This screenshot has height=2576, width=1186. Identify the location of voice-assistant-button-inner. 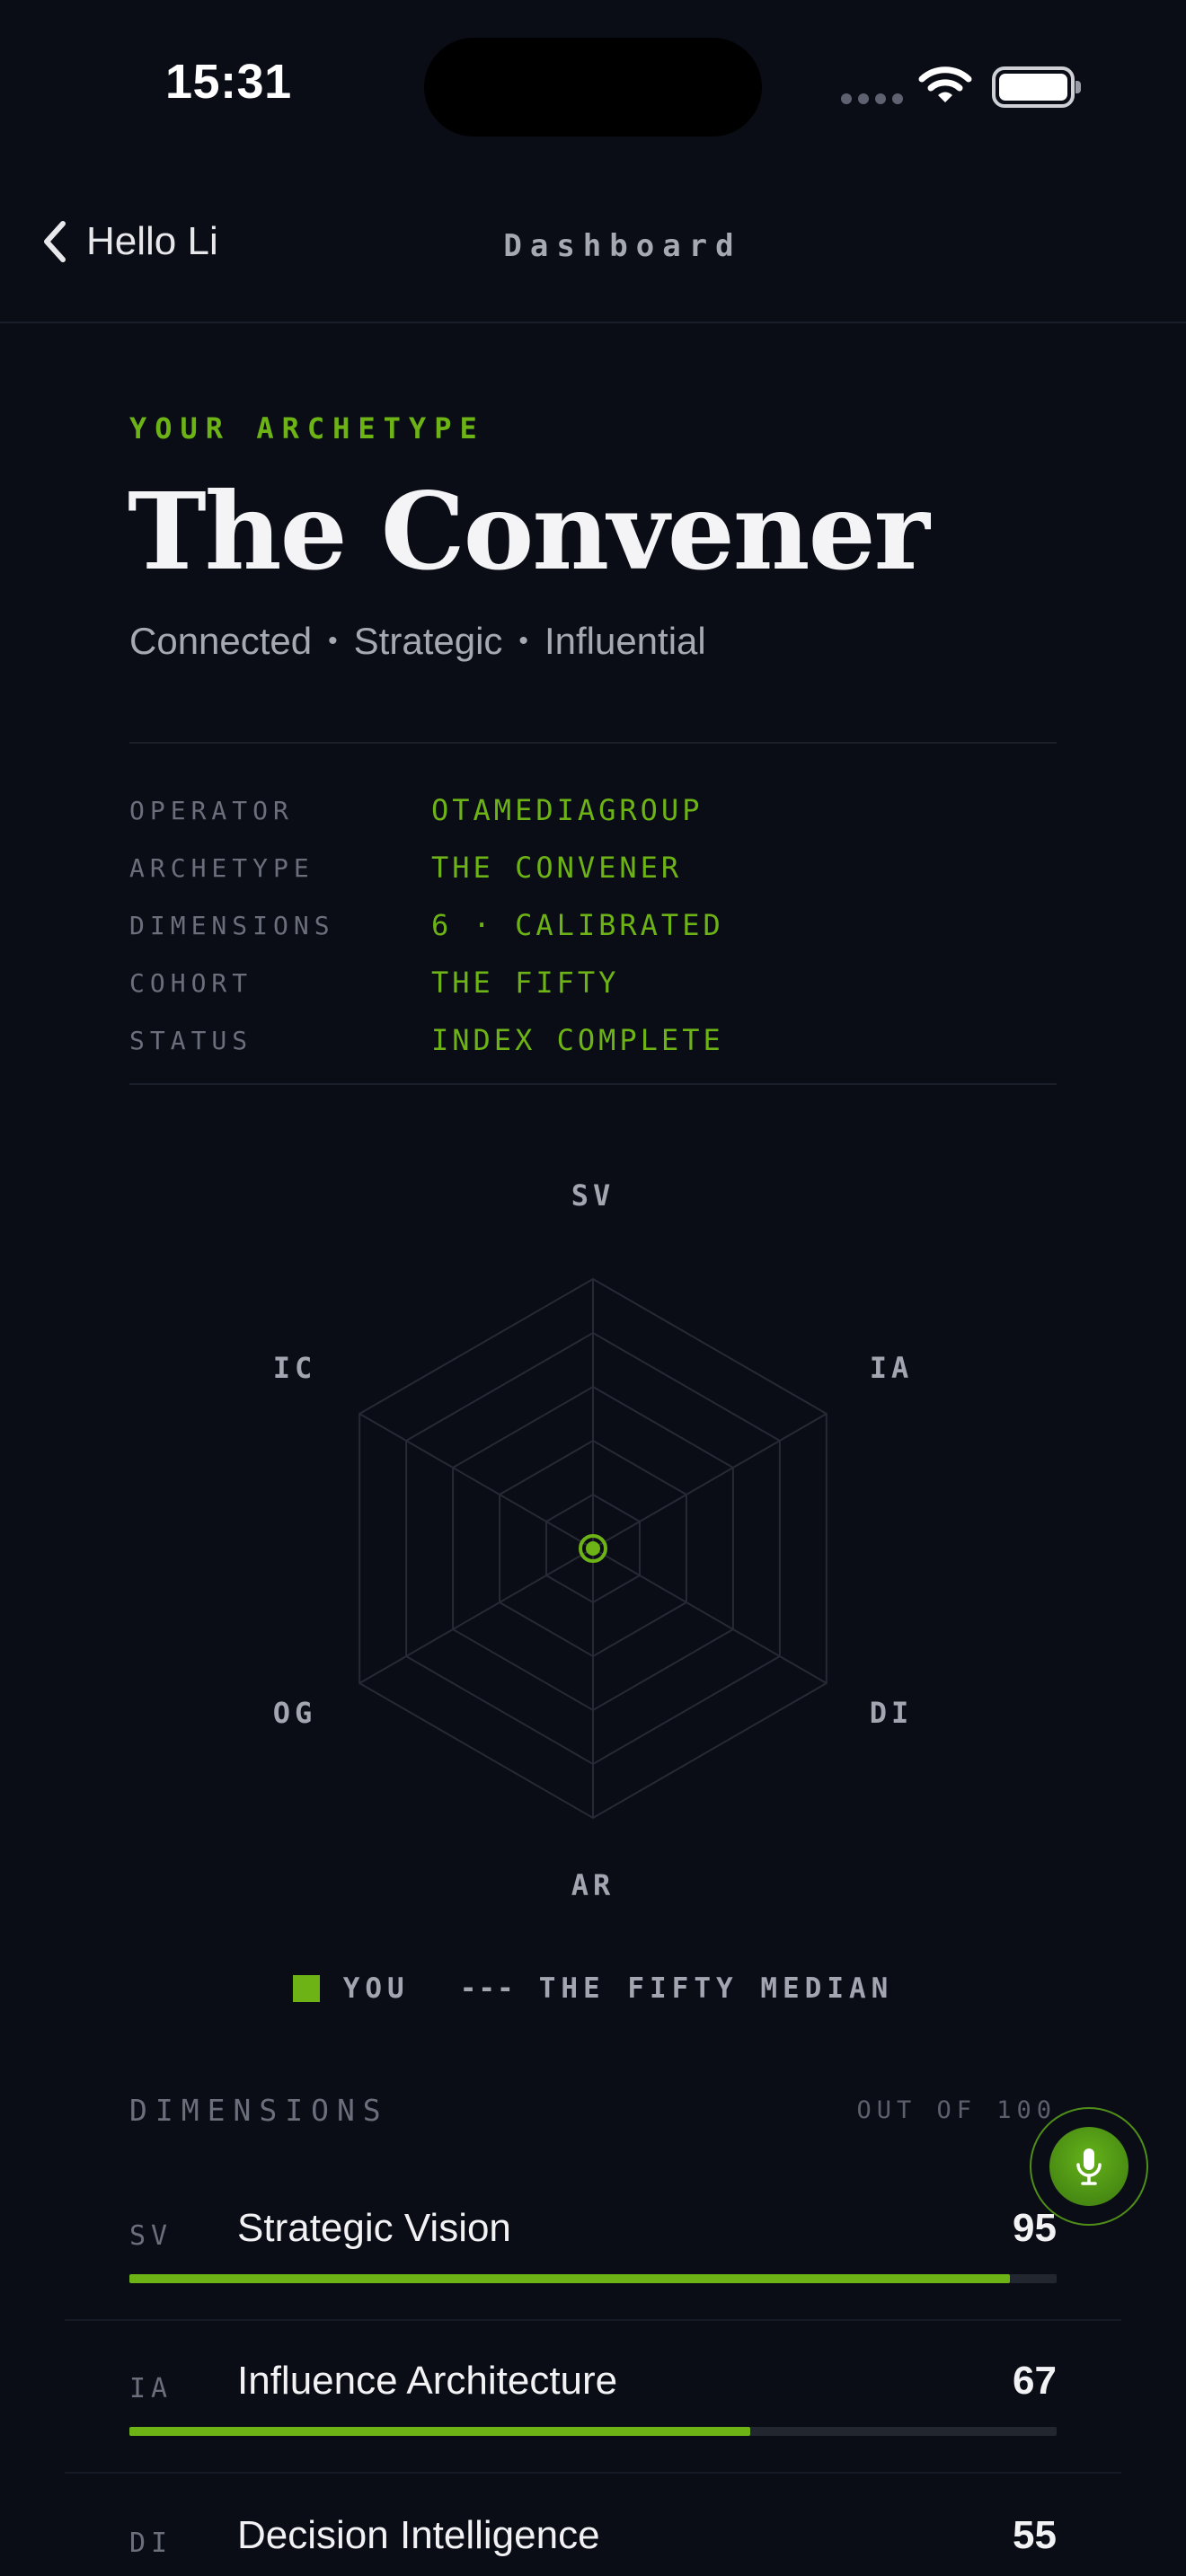
(1088, 2166).